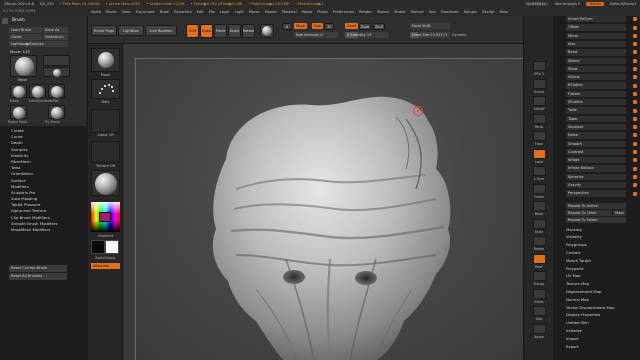 This screenshot has width=640, height=360. Describe the element at coordinates (17, 122) in the screenshot. I see `radial-mask-label: Radial Mask` at that location.